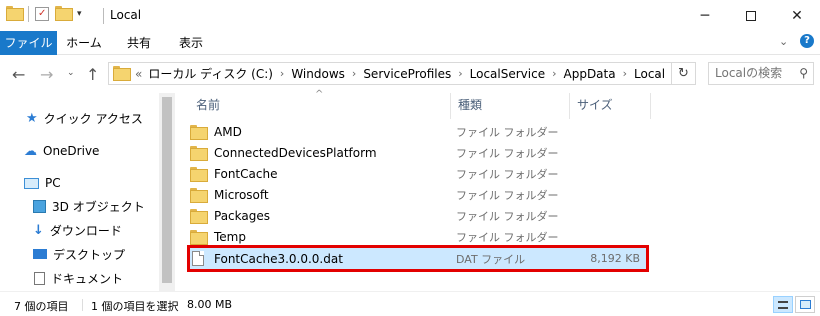  Describe the element at coordinates (491, 259) in the screenshot. I see `file-type: DAT ファイル` at that location.